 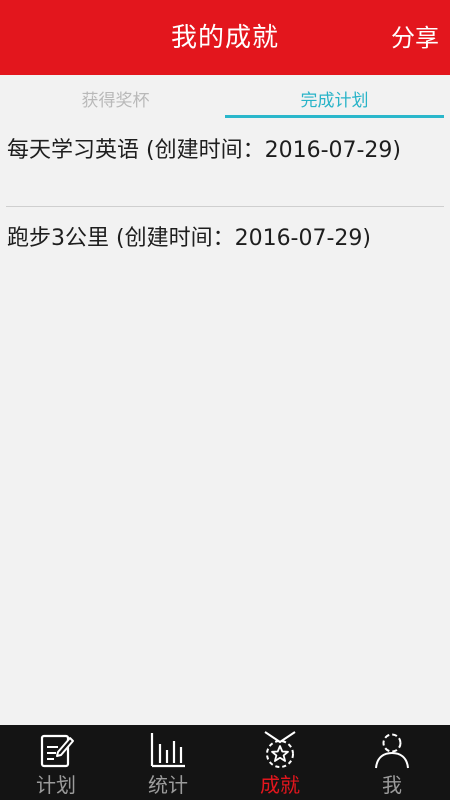 What do you see at coordinates (392, 751) in the screenshot?
I see `person-icon` at bounding box center [392, 751].